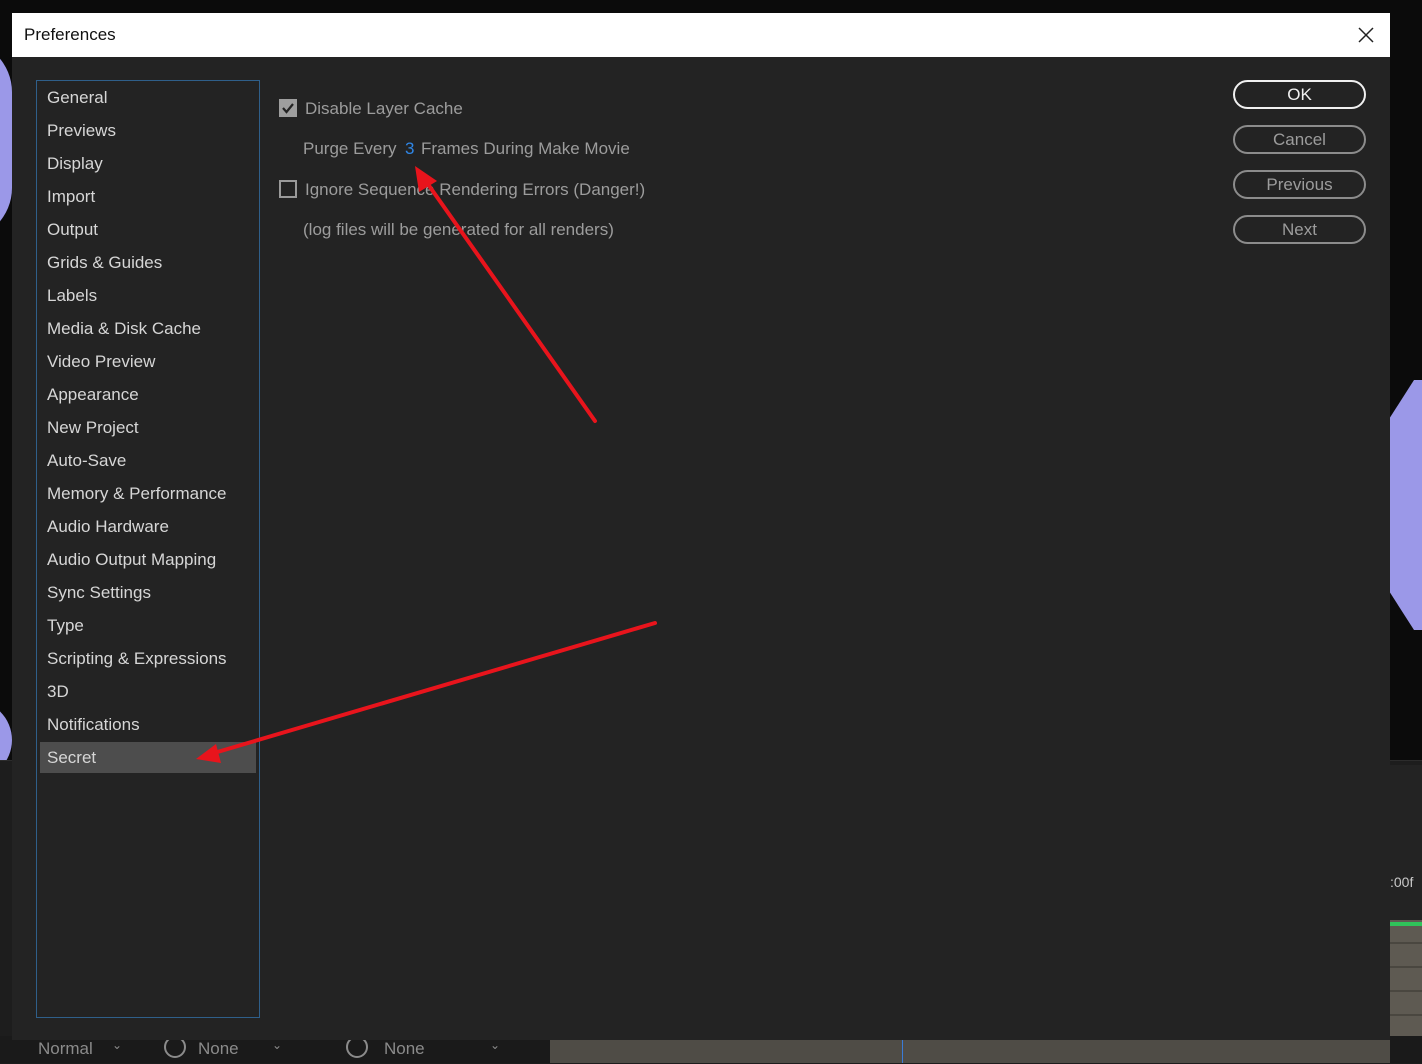 This screenshot has height=1064, width=1422. I want to click on annotation-arrow-secret, so click(426, 692).